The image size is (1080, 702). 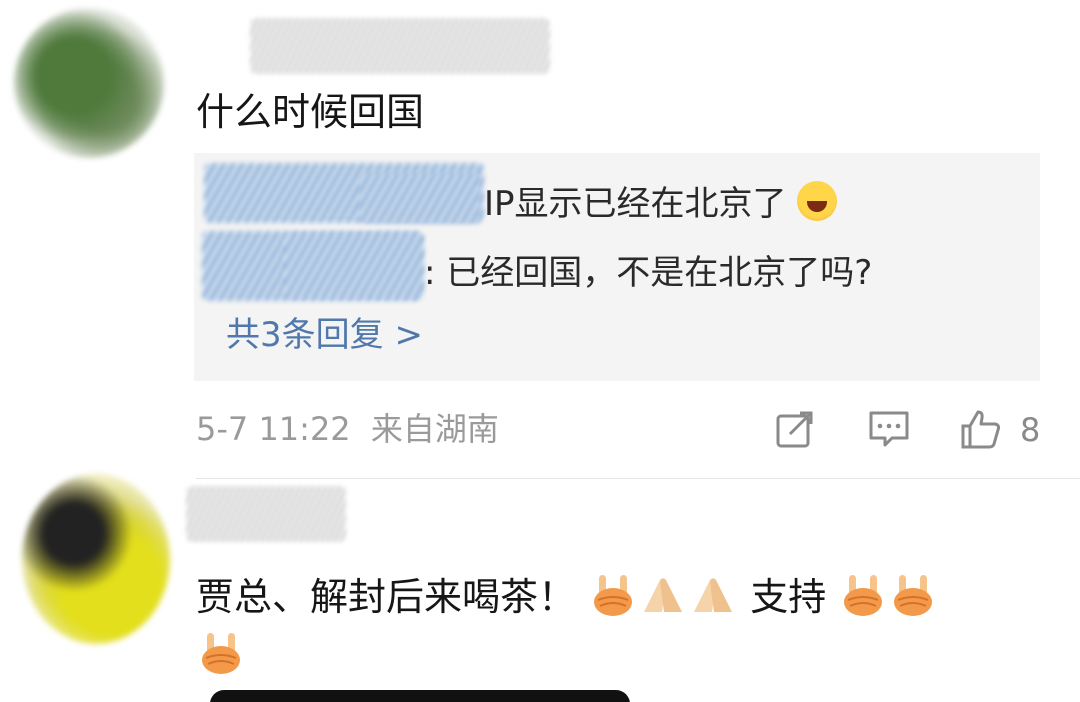 I want to click on comment-text: 什么时候回国, so click(x=310, y=112).